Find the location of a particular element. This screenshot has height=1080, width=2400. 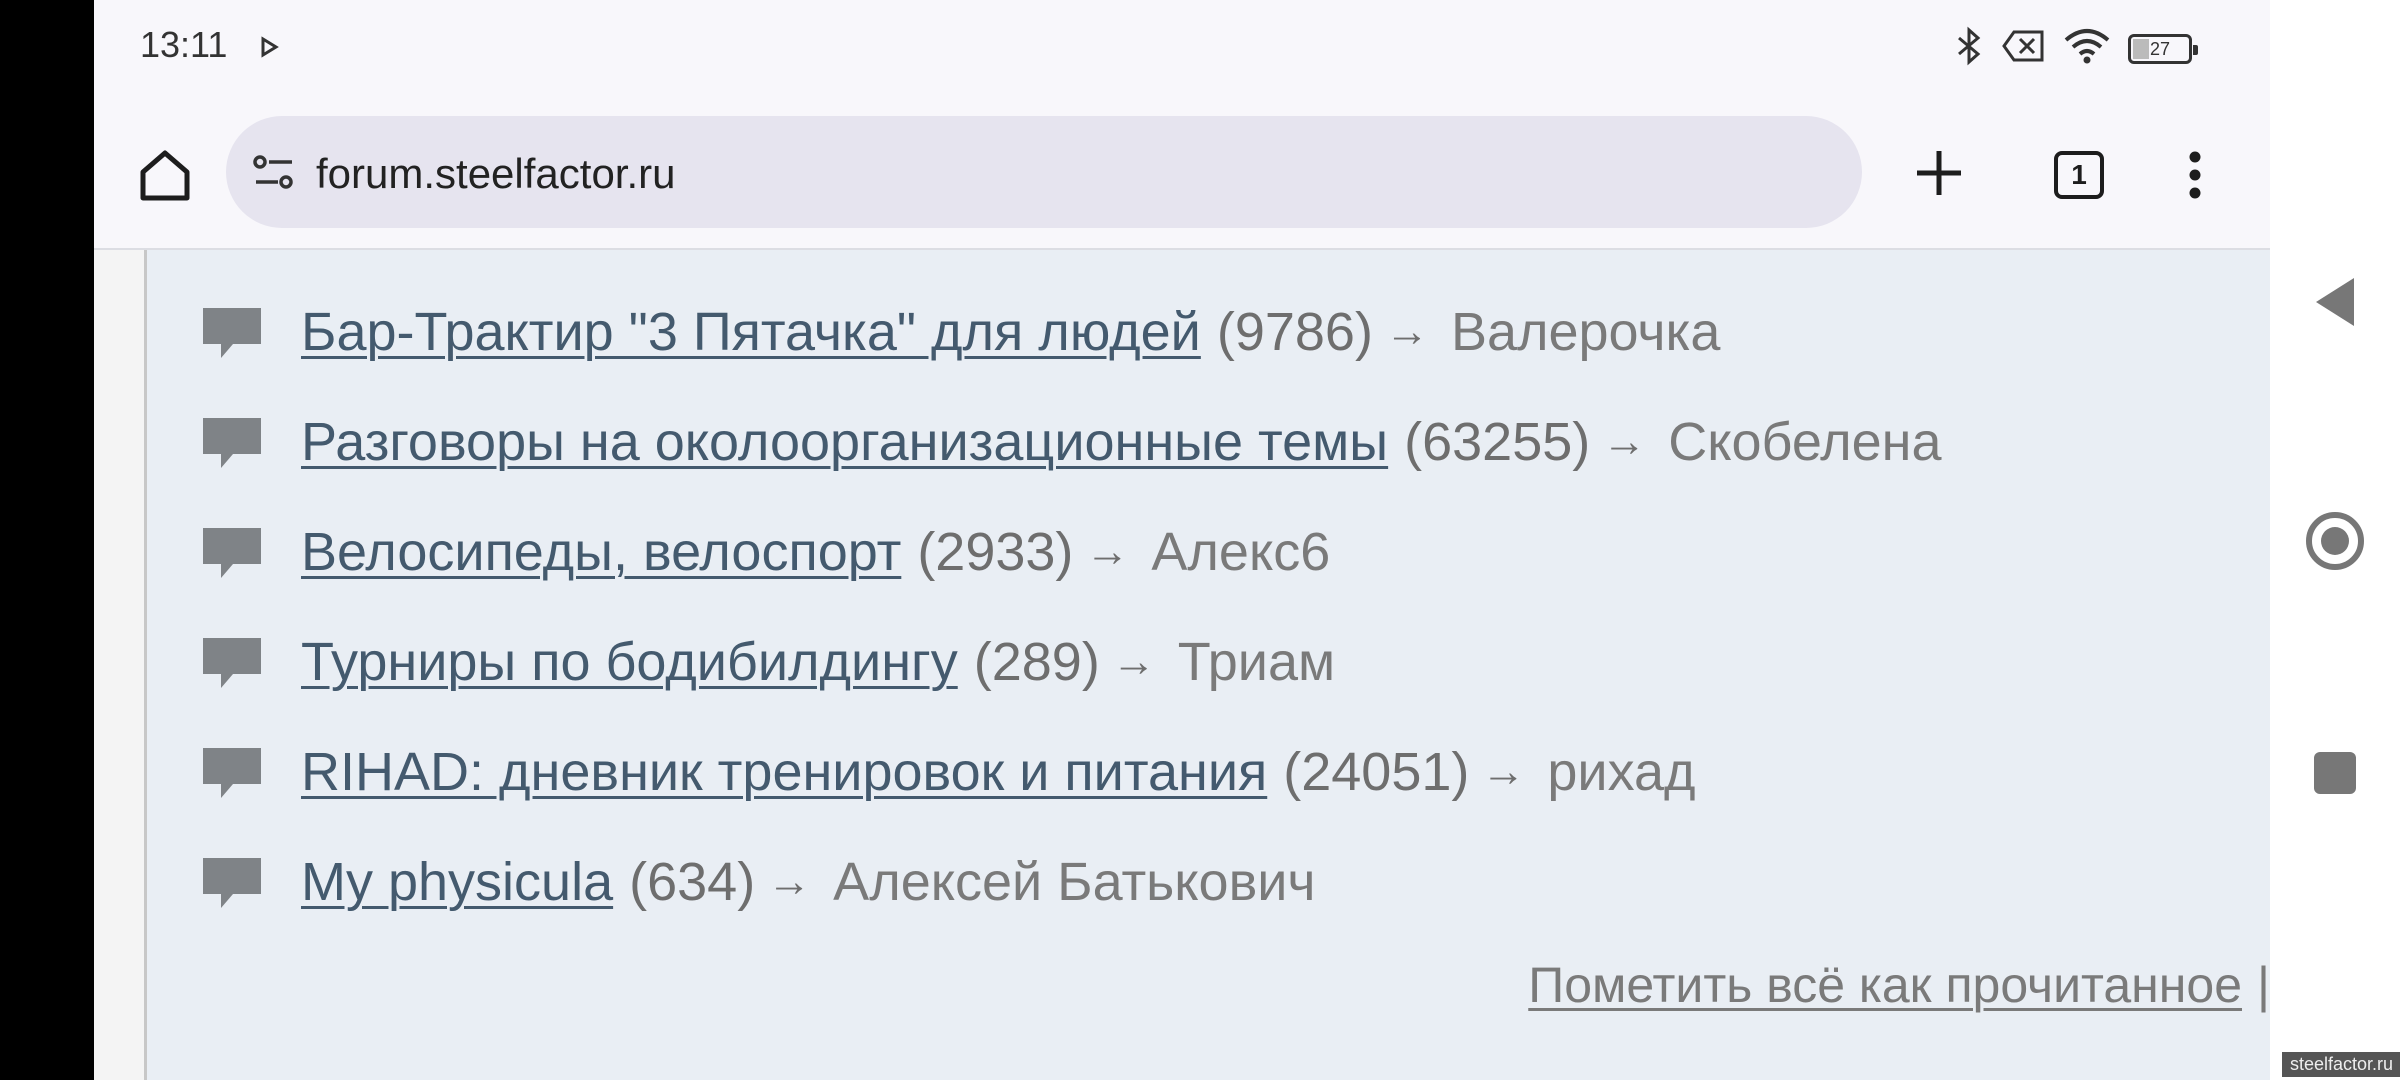

last-post-author: Алекс6 is located at coordinates (1241, 552).